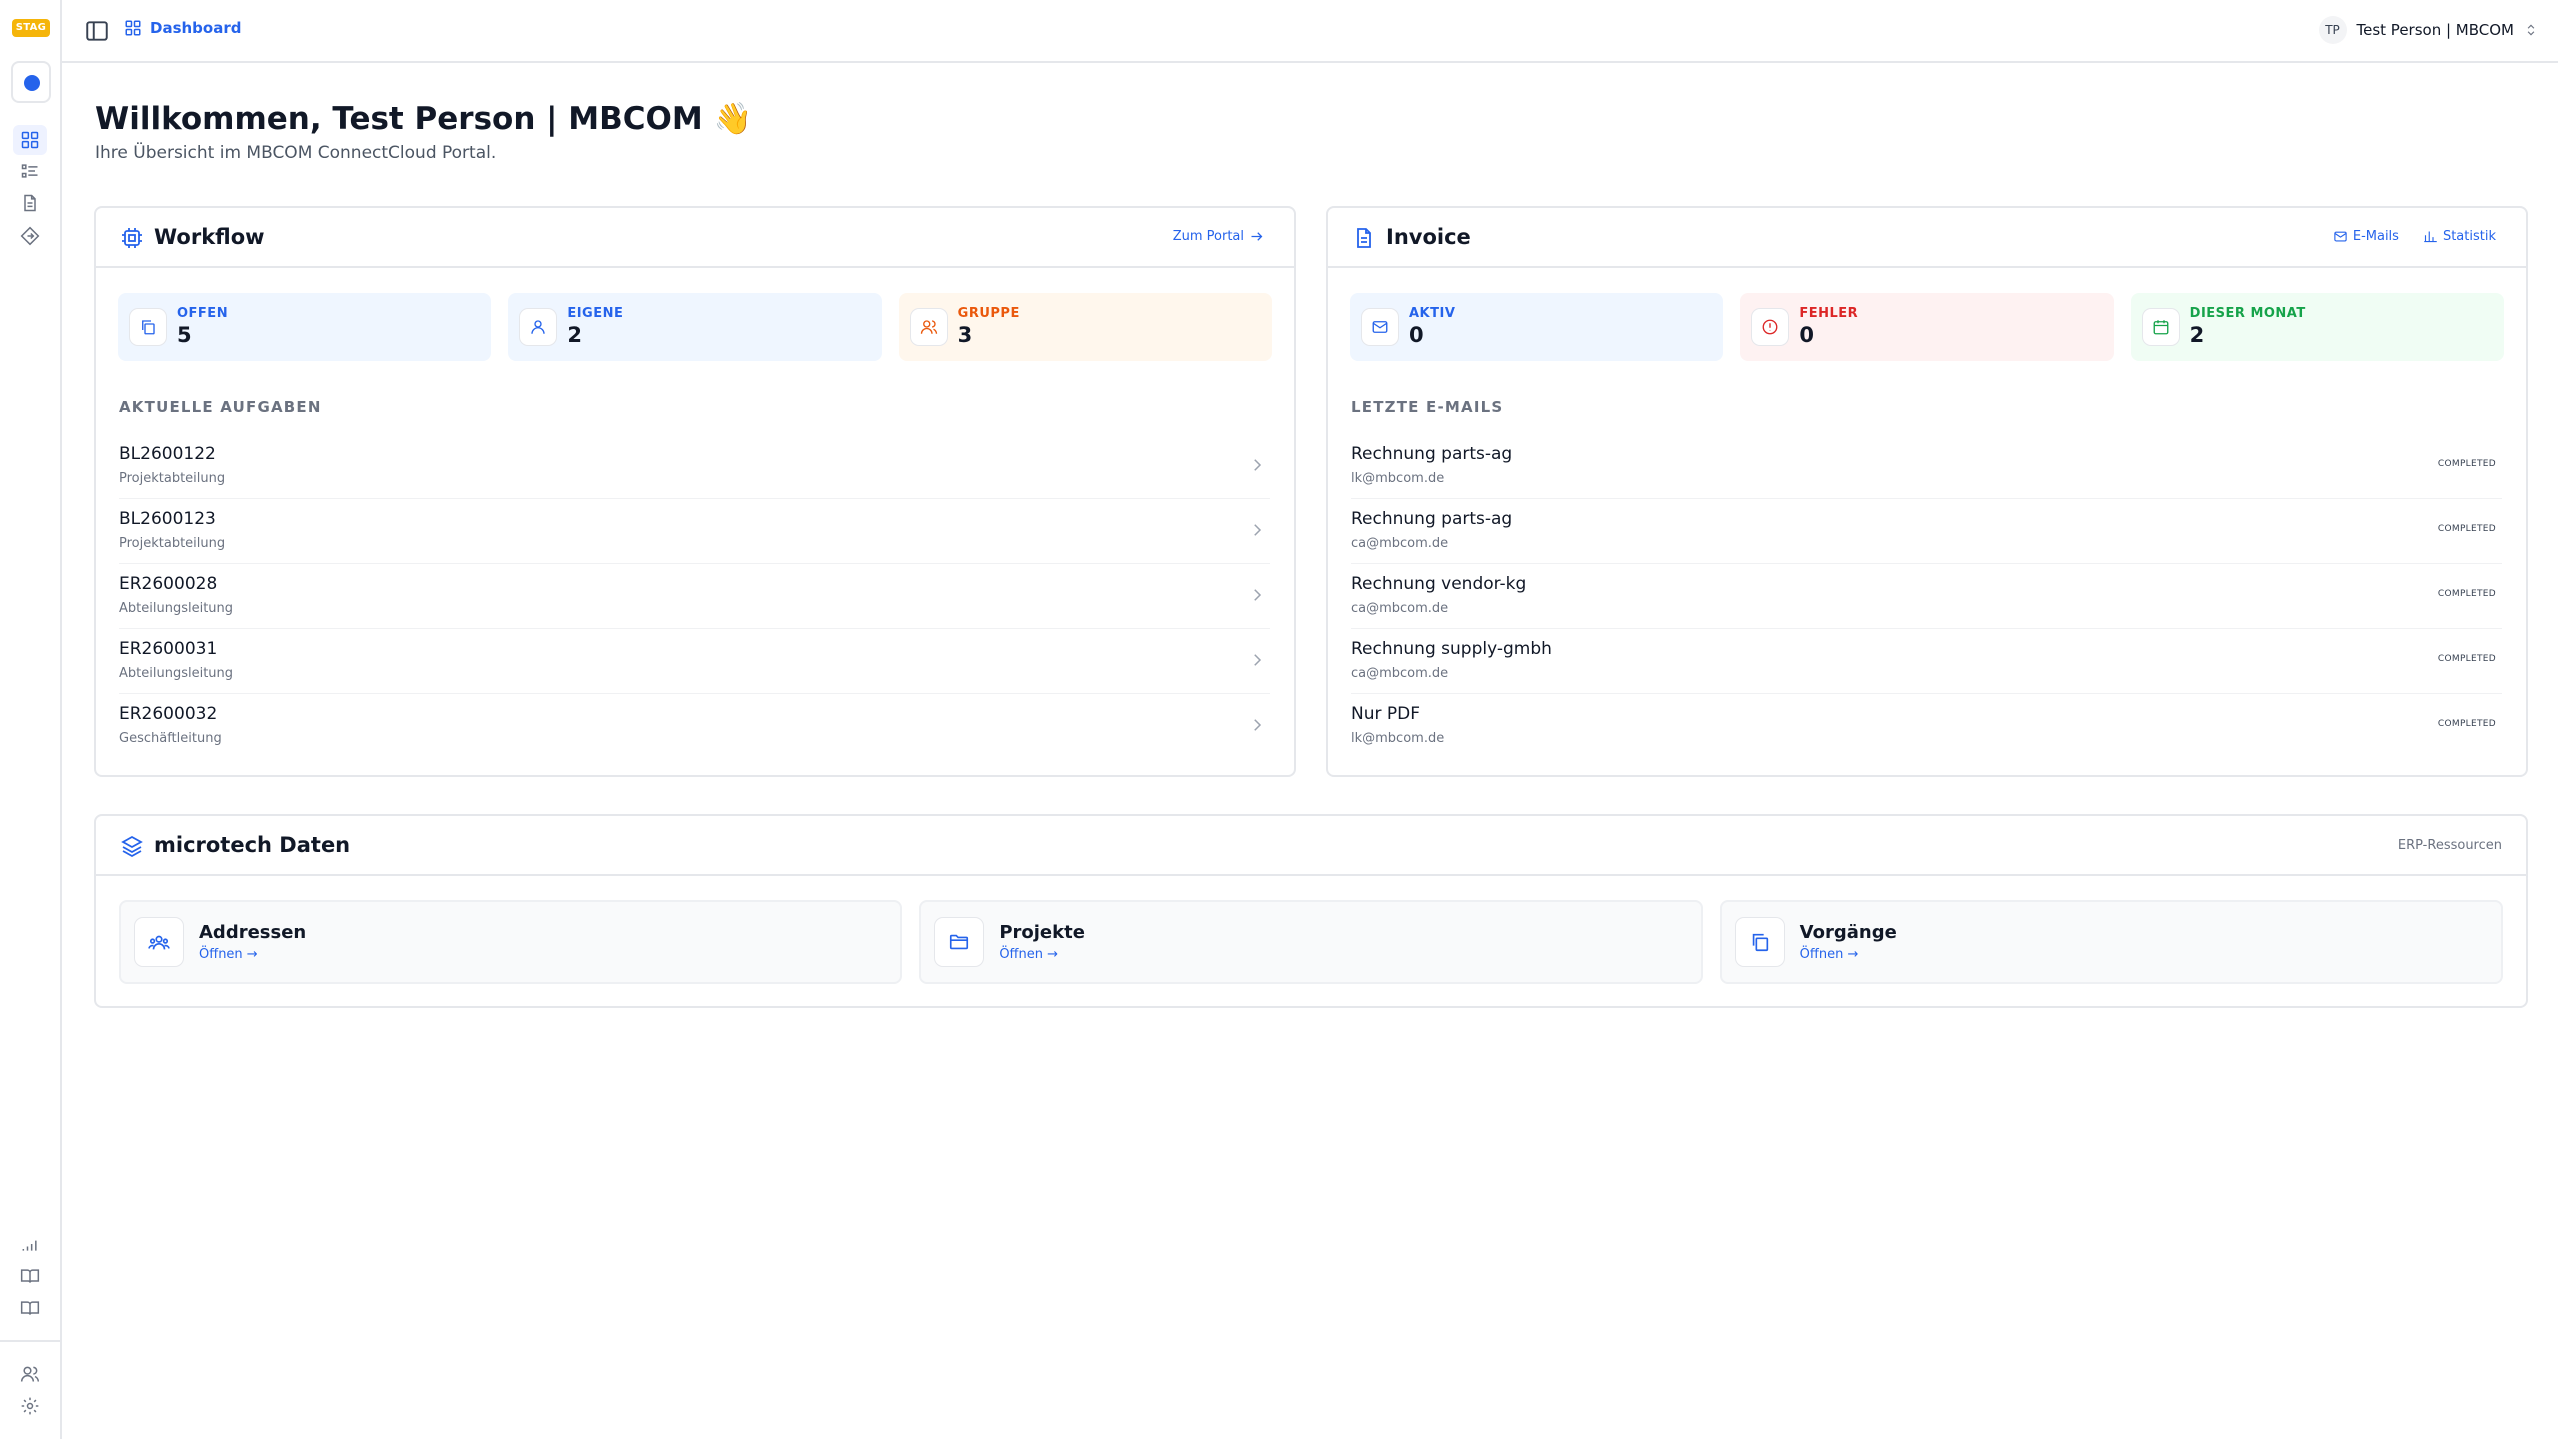 This screenshot has height=1439, width=2558. Describe the element at coordinates (2430, 237) in the screenshot. I see `bar-chart-icon` at that location.